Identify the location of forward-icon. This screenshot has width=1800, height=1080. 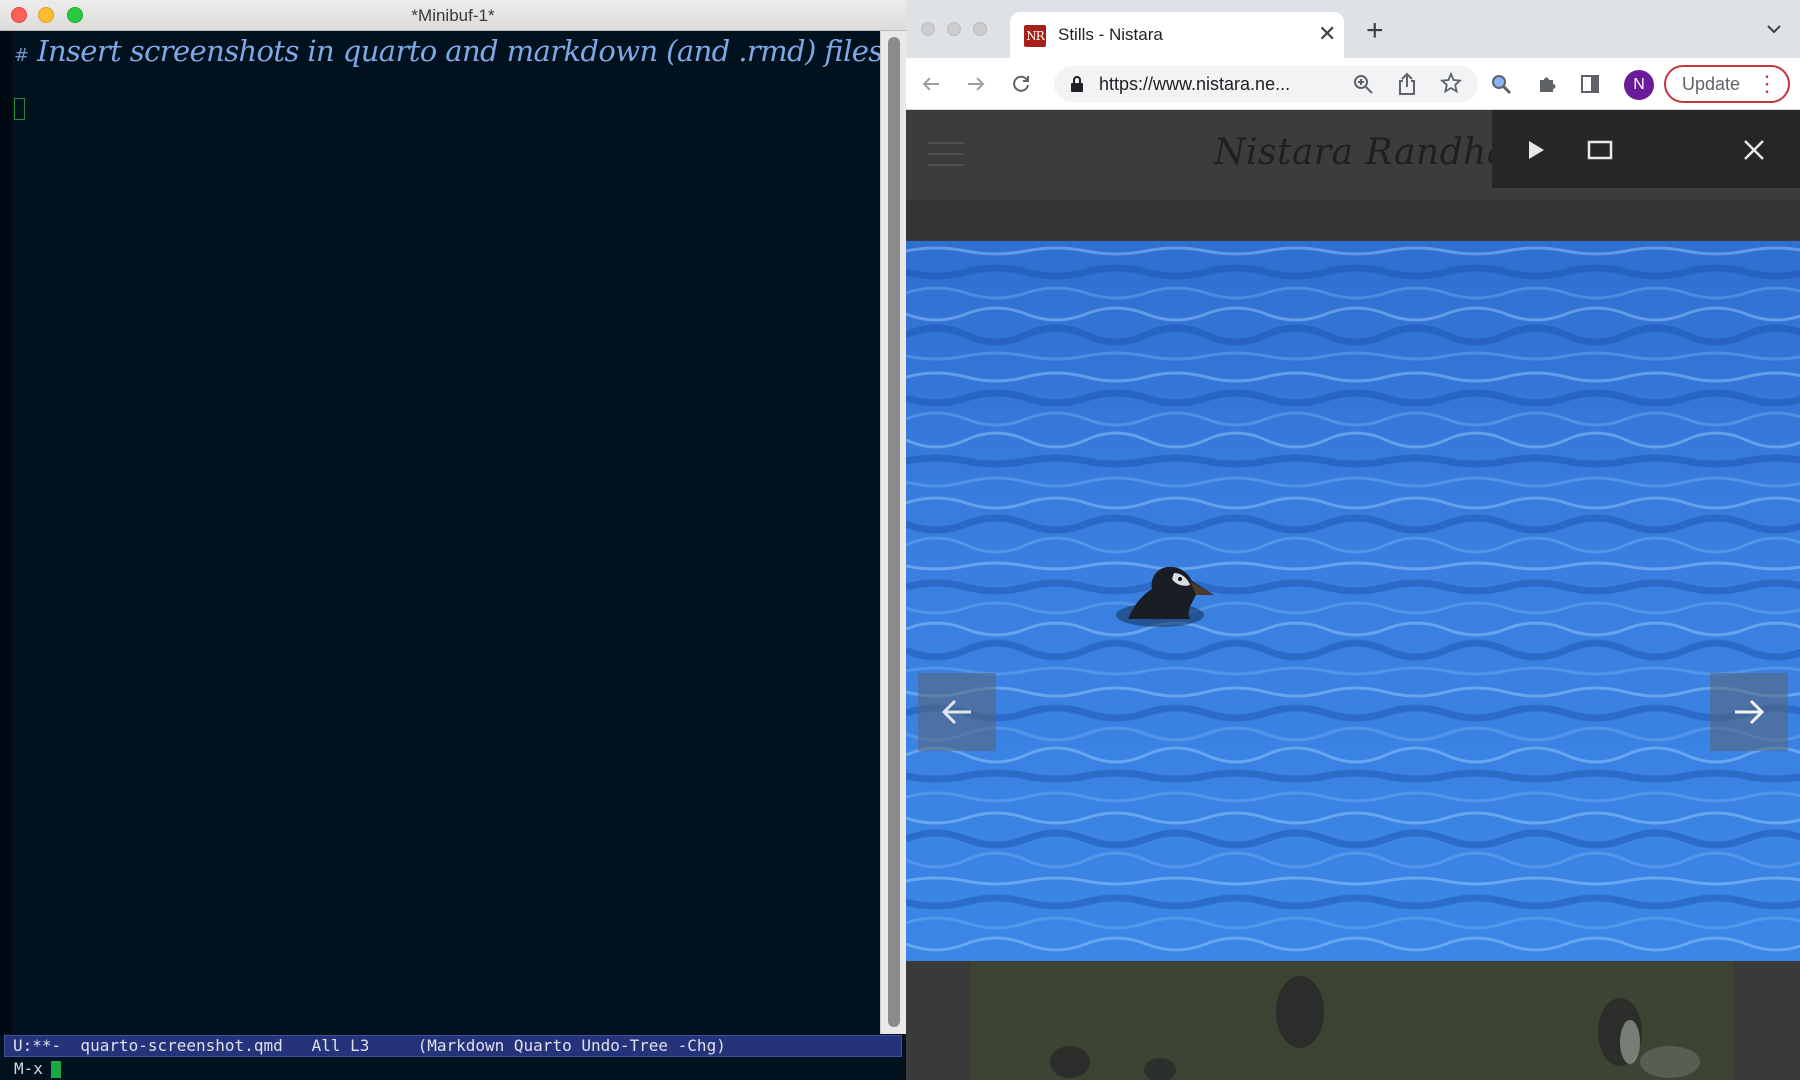
(976, 84).